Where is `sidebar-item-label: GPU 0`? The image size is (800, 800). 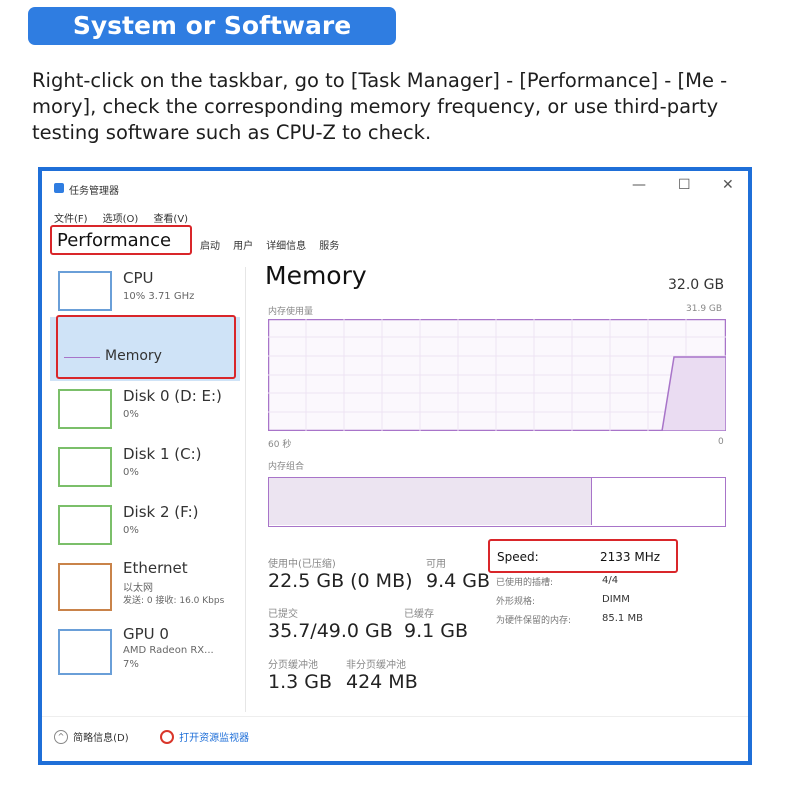 sidebar-item-label: GPU 0 is located at coordinates (146, 634).